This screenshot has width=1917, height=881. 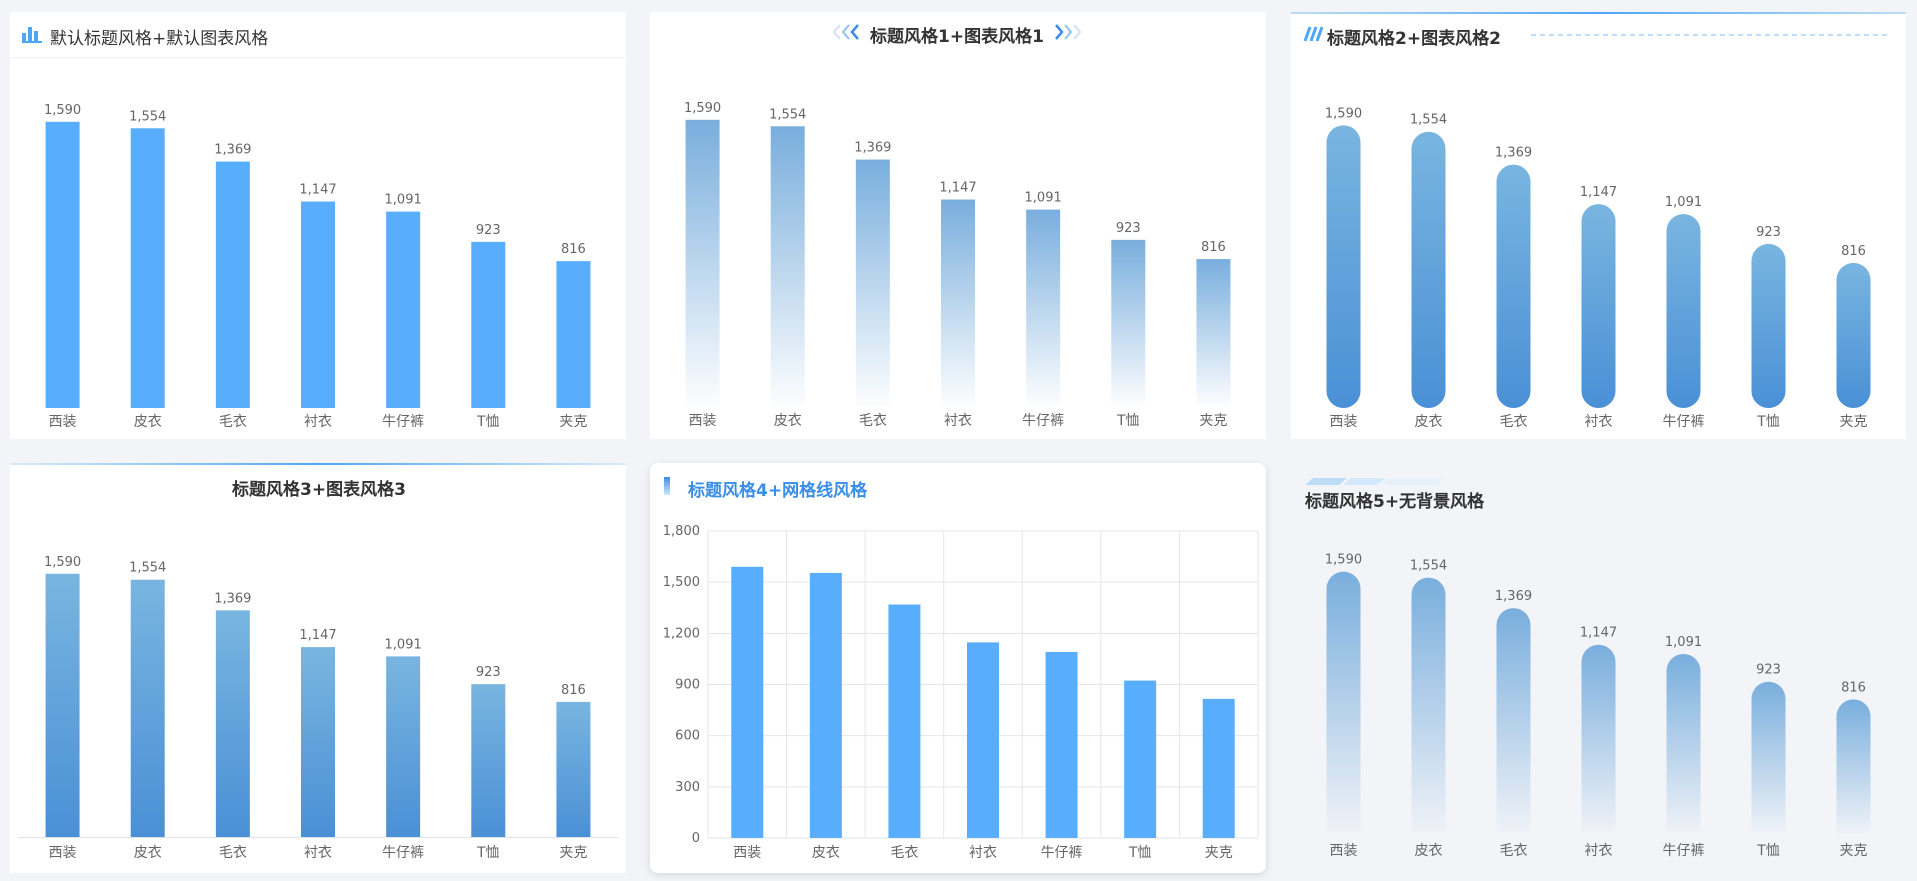 What do you see at coordinates (681, 582) in the screenshot?
I see `y-tick-label: 1,500` at bounding box center [681, 582].